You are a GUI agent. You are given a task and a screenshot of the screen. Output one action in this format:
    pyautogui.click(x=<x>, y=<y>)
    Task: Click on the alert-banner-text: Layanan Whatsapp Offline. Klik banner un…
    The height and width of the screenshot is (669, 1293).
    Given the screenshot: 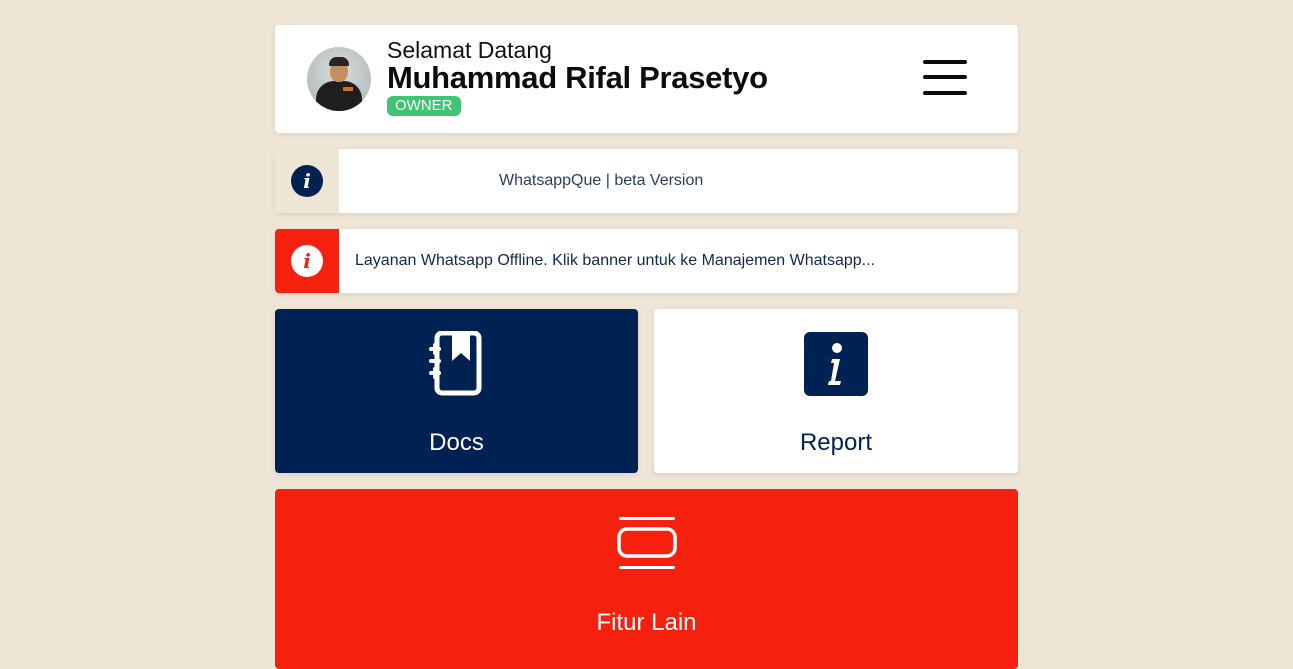 What is the action you would take?
    pyautogui.click(x=615, y=260)
    